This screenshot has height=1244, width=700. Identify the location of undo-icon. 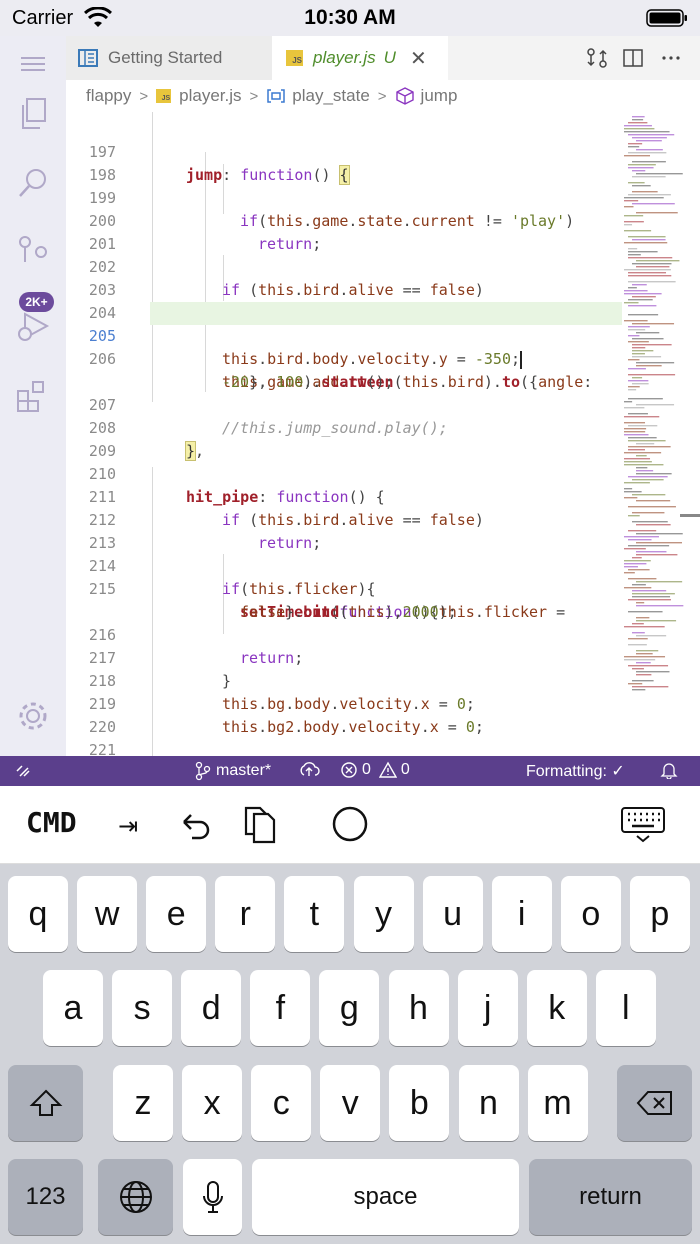
(194, 824).